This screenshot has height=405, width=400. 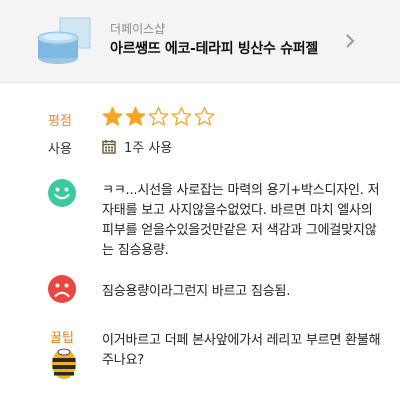 What do you see at coordinates (63, 42) in the screenshot?
I see `product-thumbnail` at bounding box center [63, 42].